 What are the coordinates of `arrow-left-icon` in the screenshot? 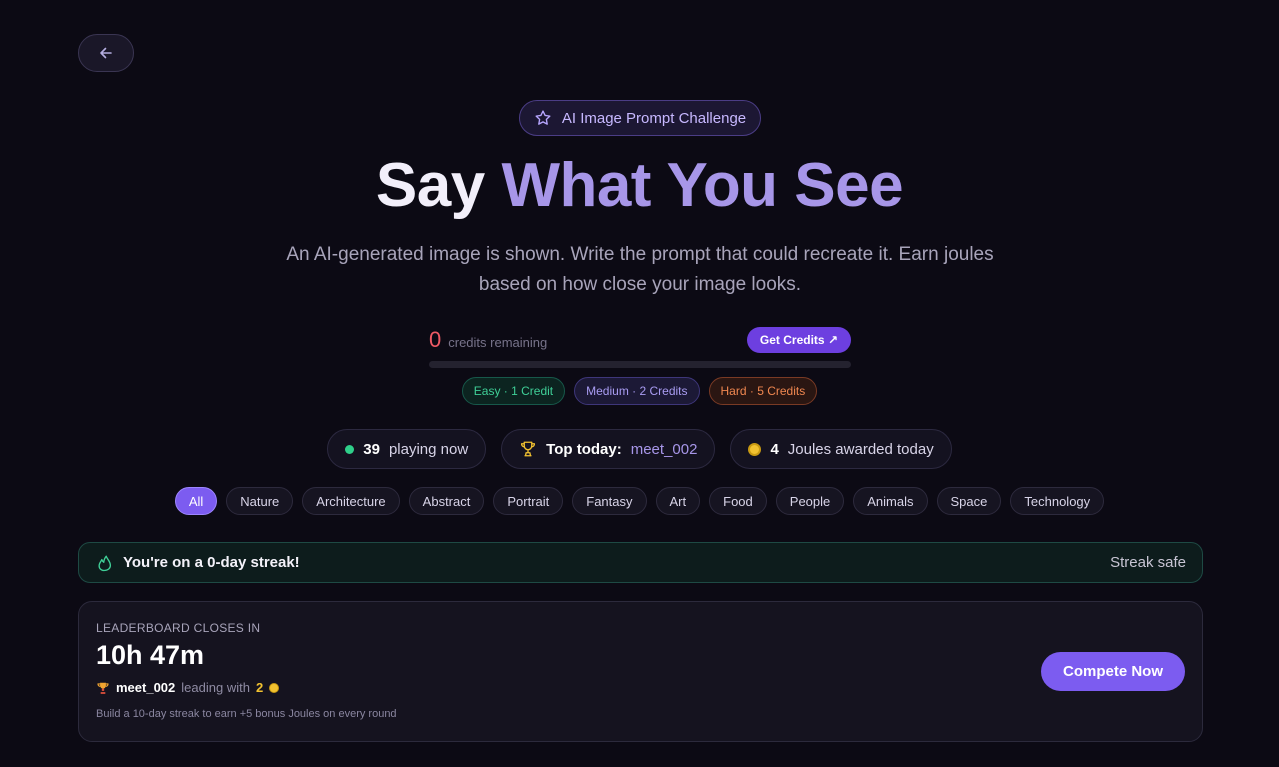 It's located at (106, 53).